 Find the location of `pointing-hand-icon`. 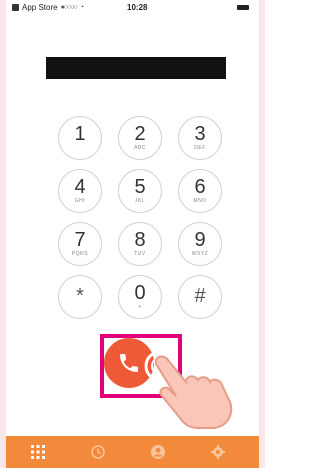

pointing-hand-icon is located at coordinates (188, 389).